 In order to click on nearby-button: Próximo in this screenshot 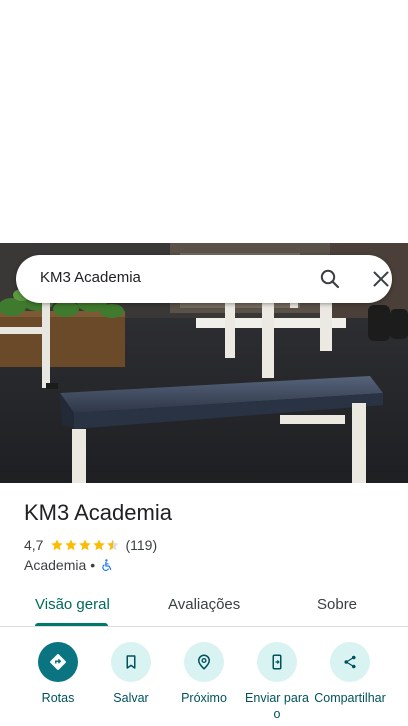, I will do `click(204, 674)`.